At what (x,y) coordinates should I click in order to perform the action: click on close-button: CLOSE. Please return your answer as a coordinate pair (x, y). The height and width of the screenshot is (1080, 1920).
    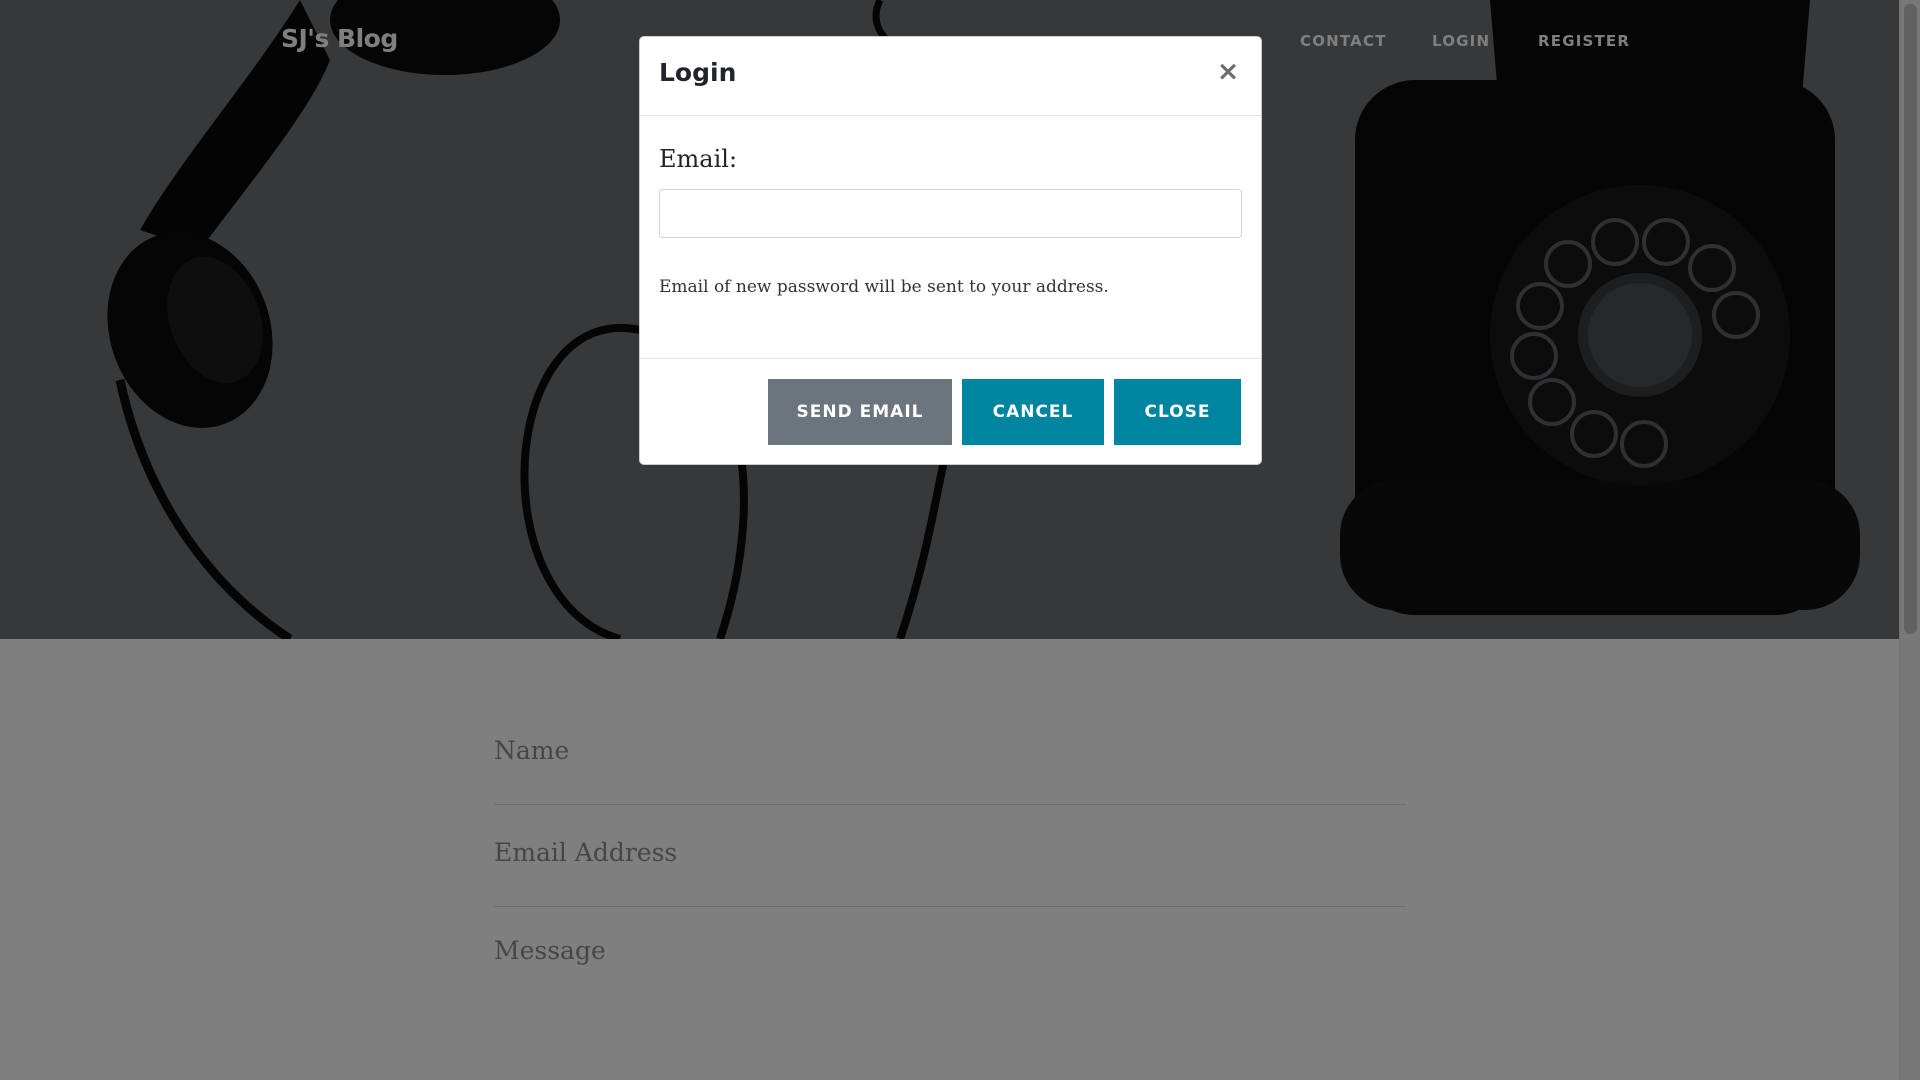
    Looking at the image, I should click on (1177, 412).